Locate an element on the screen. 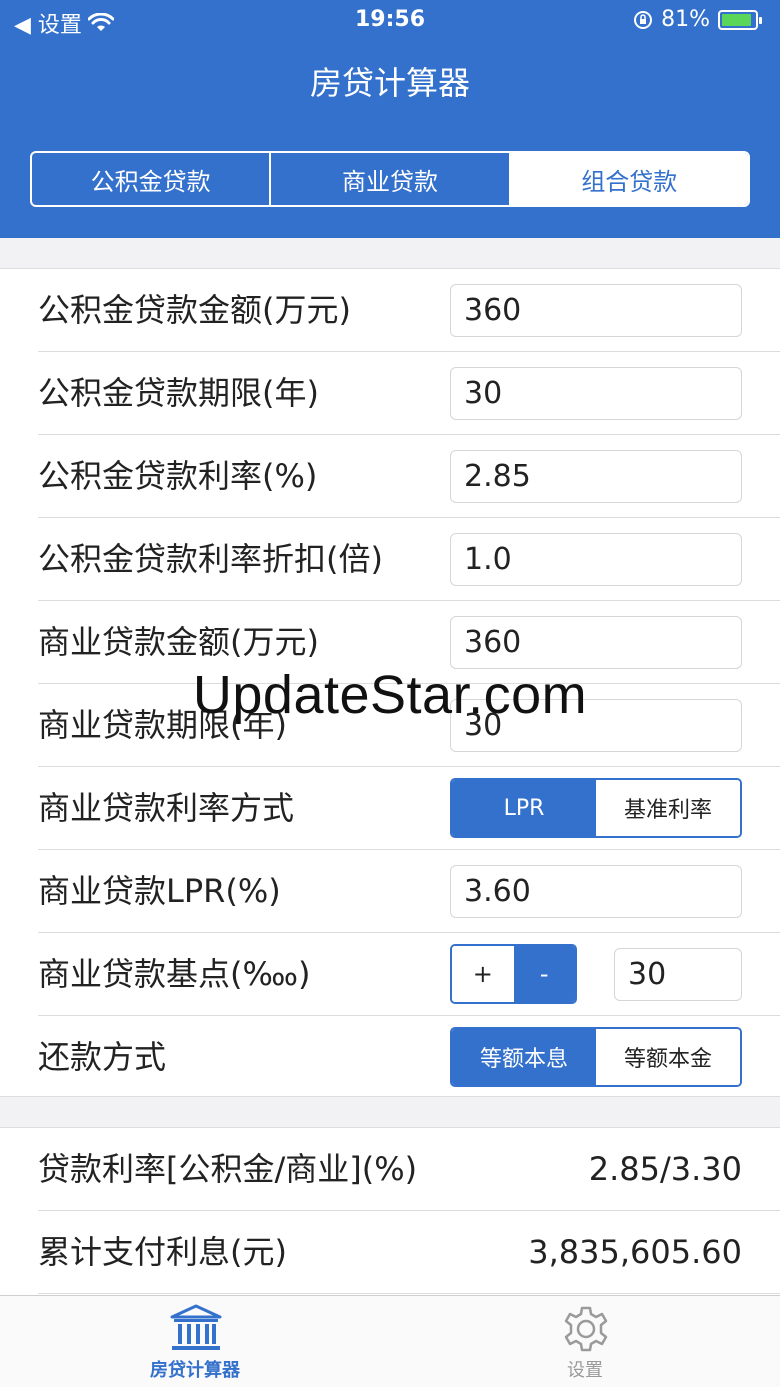 The image size is (780, 1387). result-rate-row: 贷款利率[公积金/商业](%) 2.85/3.30 is located at coordinates (409, 1169).